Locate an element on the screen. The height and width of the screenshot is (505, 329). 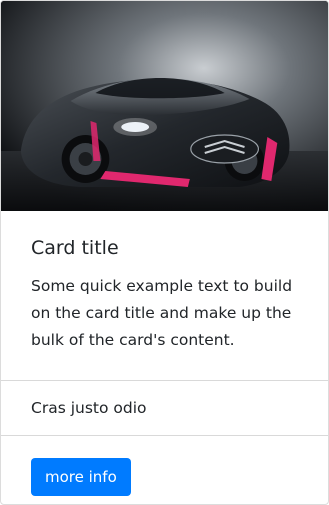
card-footer: more info is located at coordinates (81, 477).